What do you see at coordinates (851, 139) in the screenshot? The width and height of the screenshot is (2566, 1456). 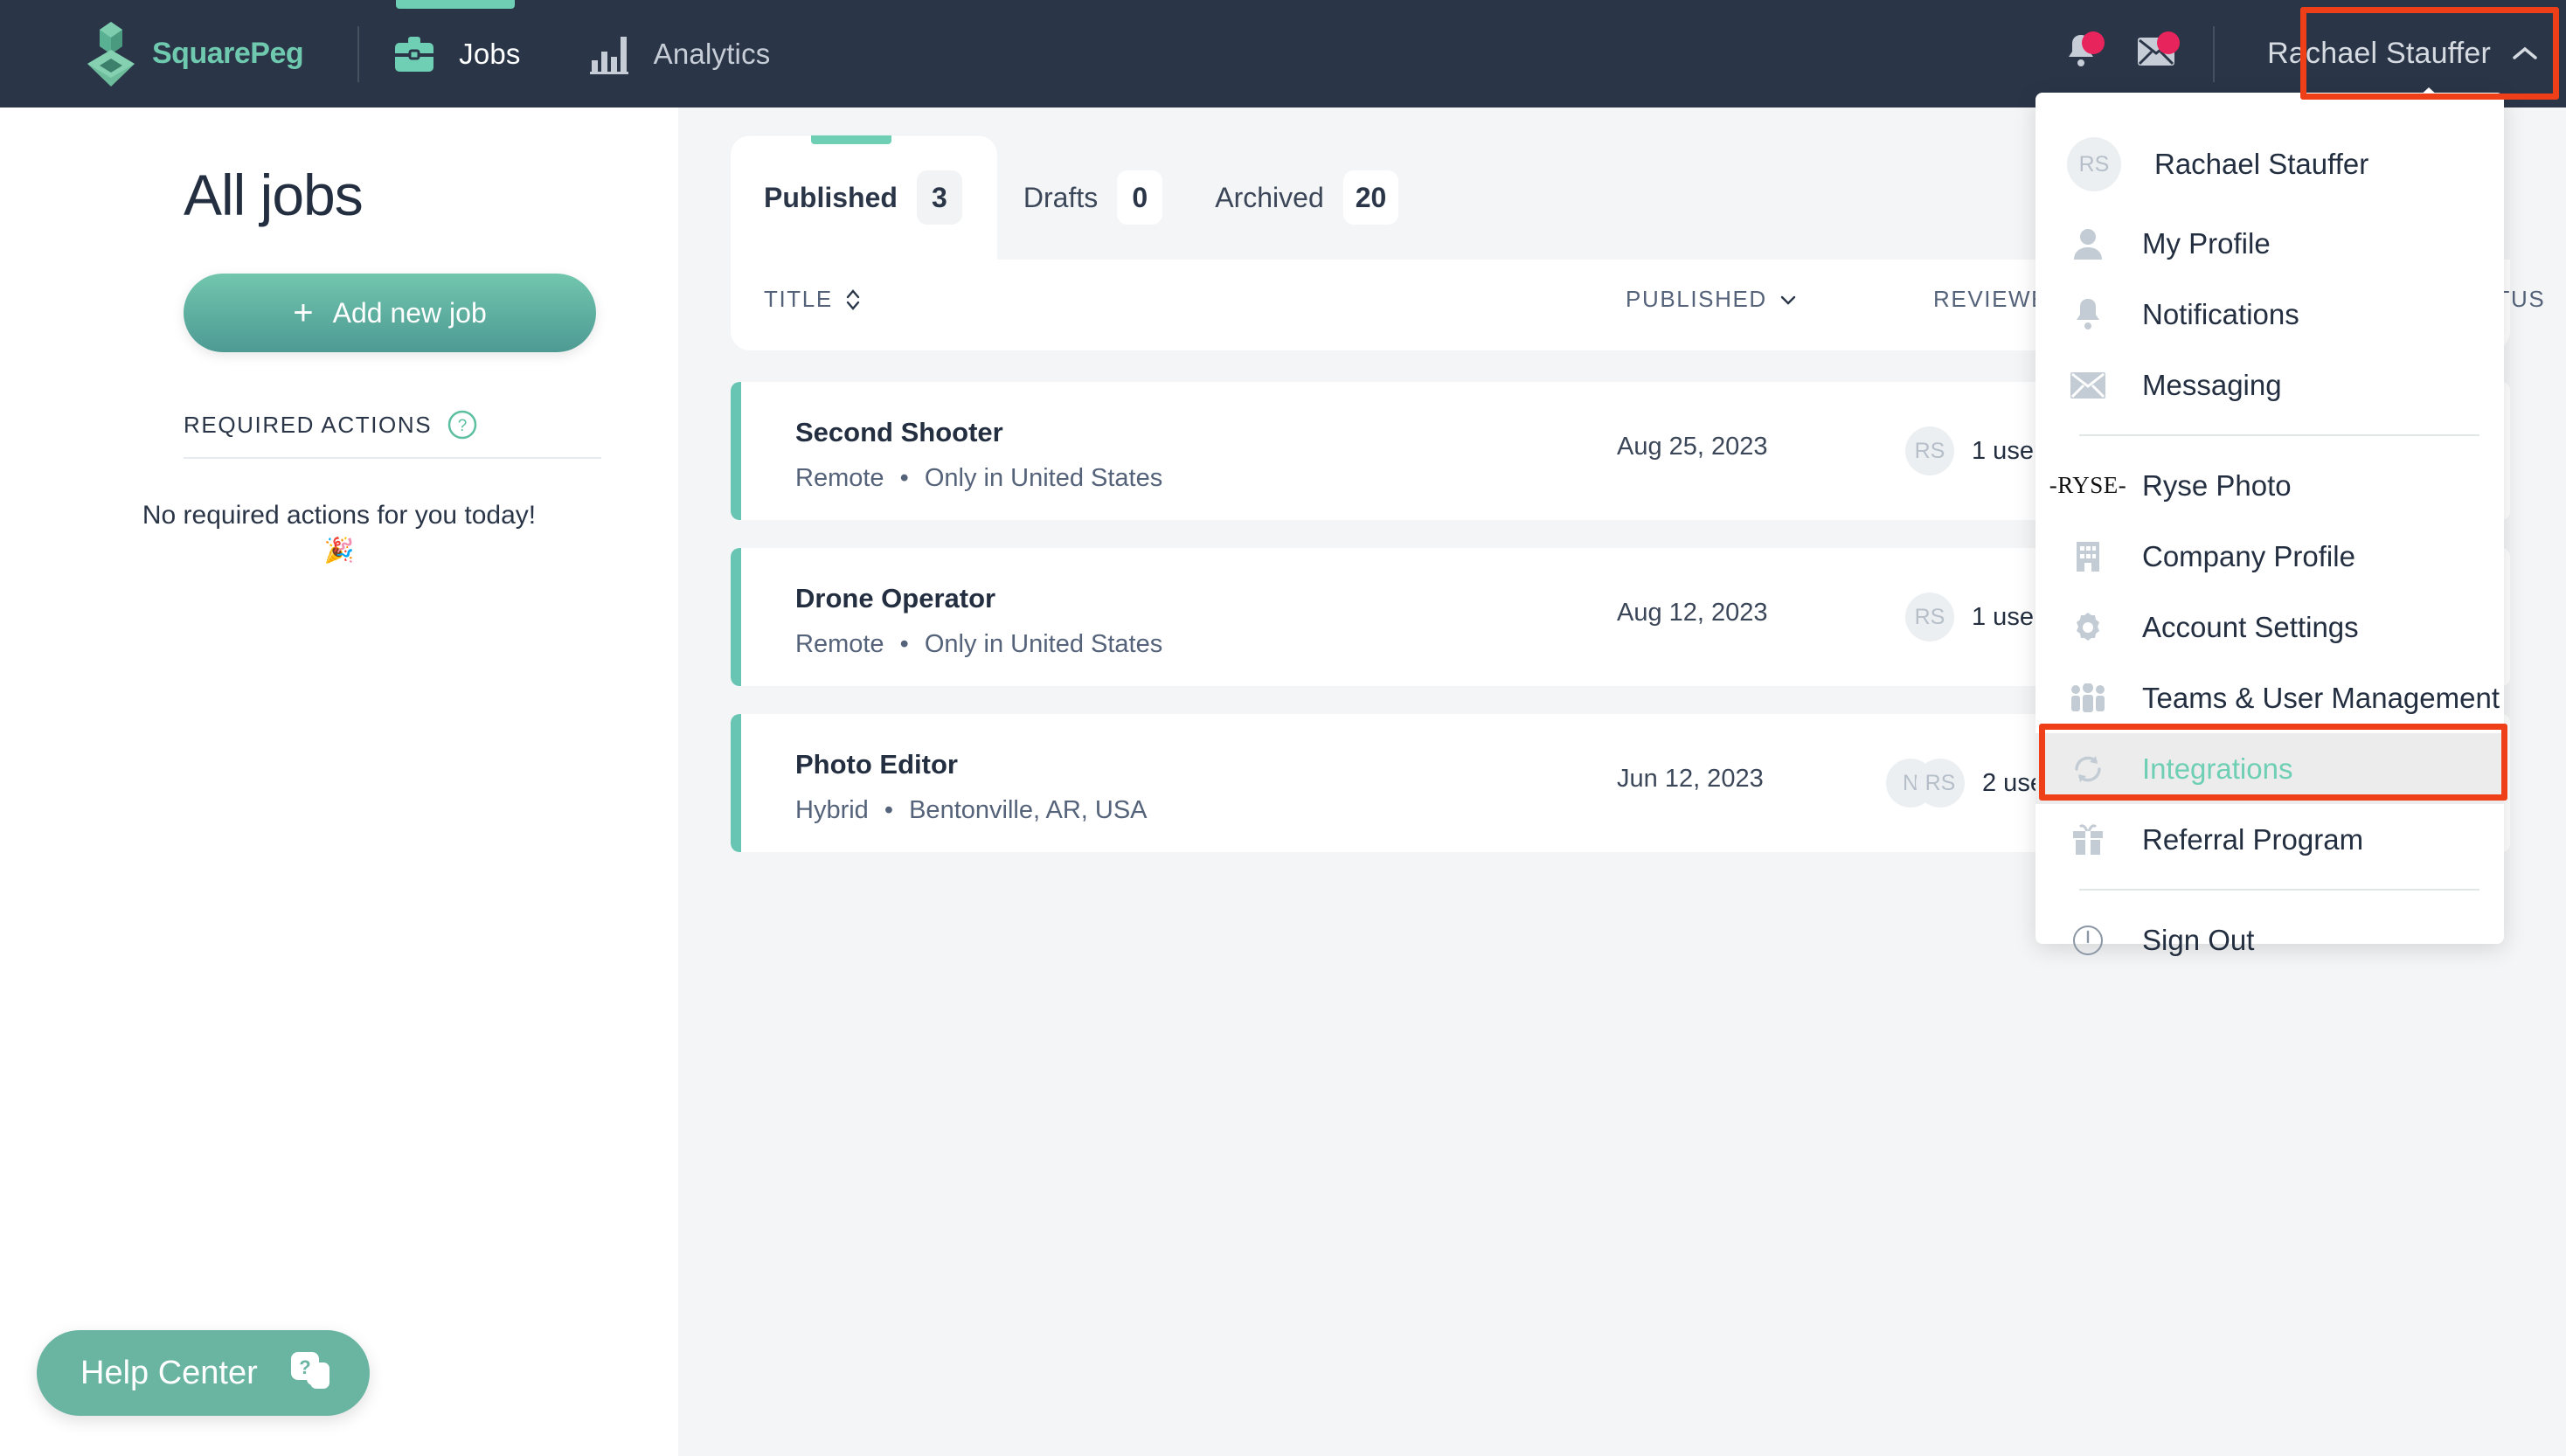 I see `tab-active-indicator` at bounding box center [851, 139].